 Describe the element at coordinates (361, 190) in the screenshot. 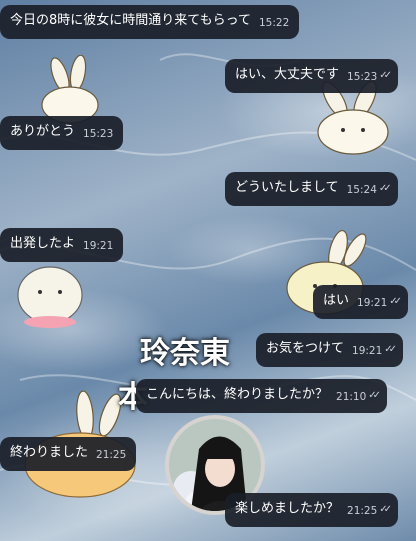

I see `message-time: 15:24` at that location.